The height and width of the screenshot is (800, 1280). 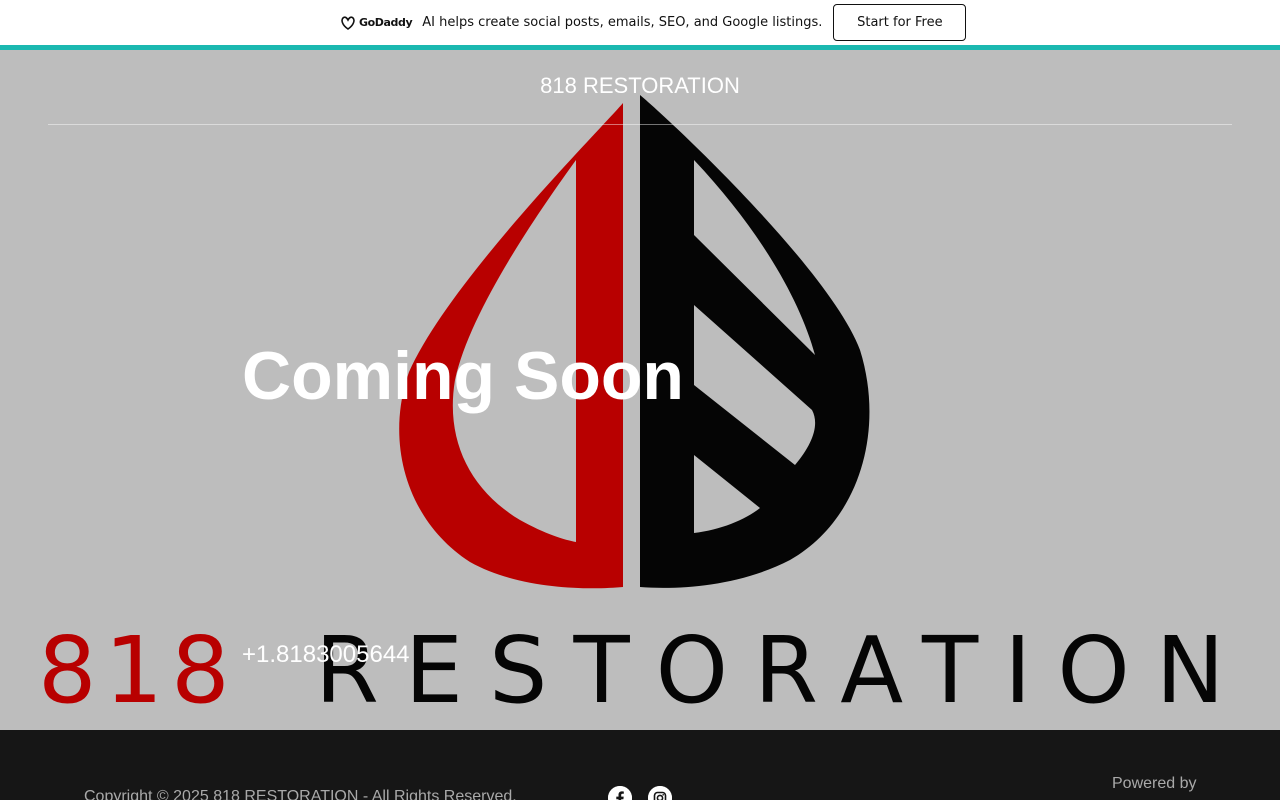 I want to click on godaddy-glyph-icon, so click(x=348, y=22).